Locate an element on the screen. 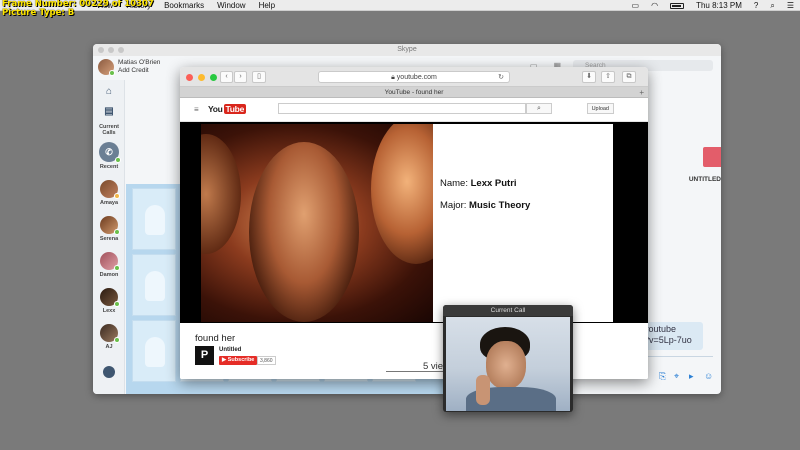  contact-name: AJ is located at coordinates (109, 347).